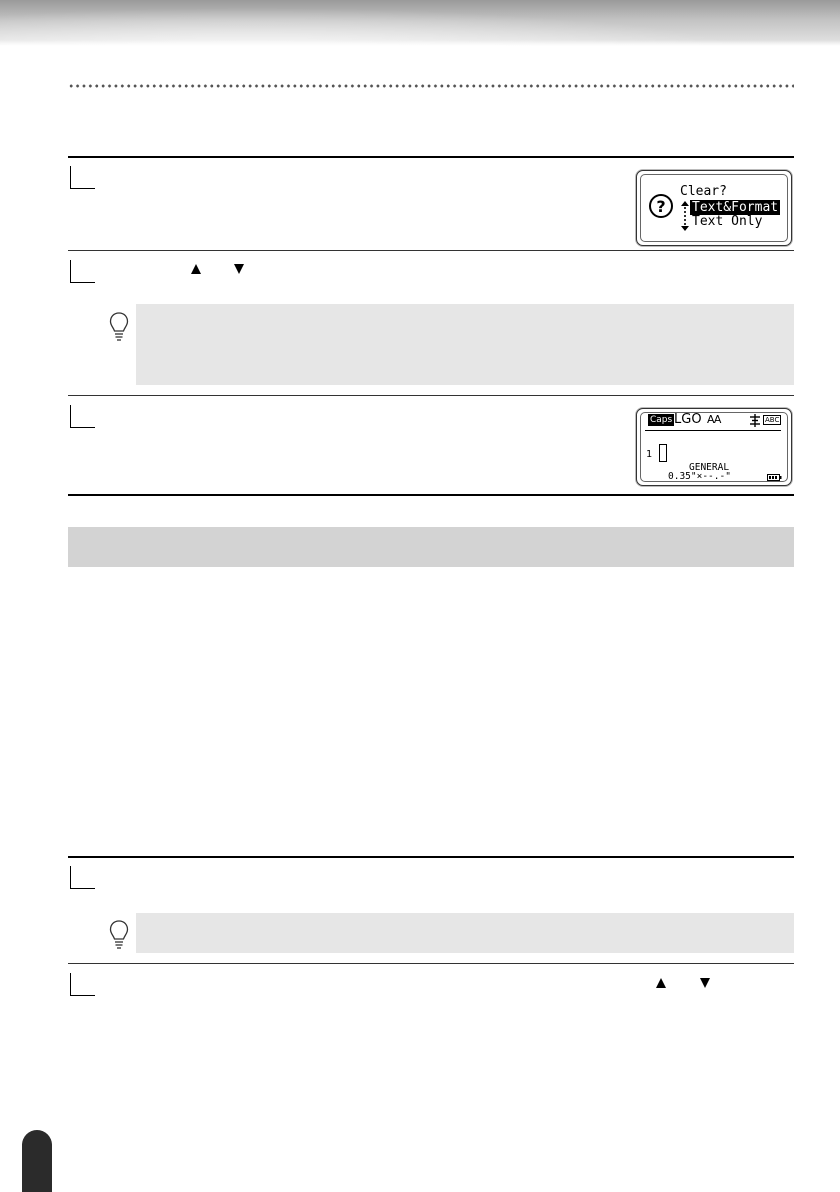  I want to click on caps-badge: Caps, so click(661, 420).